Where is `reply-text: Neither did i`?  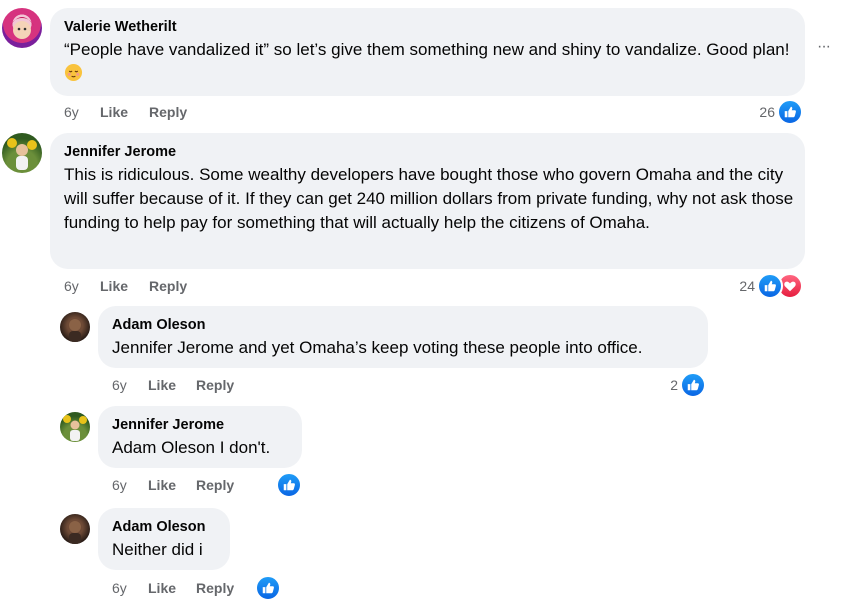
reply-text: Neither did i is located at coordinates (157, 549).